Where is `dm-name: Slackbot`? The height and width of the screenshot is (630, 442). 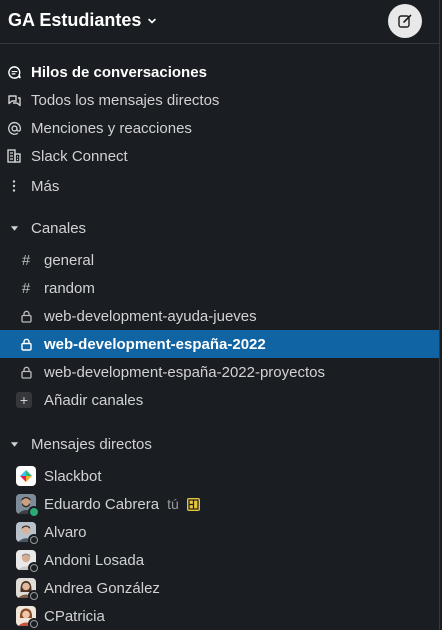 dm-name: Slackbot is located at coordinates (73, 476).